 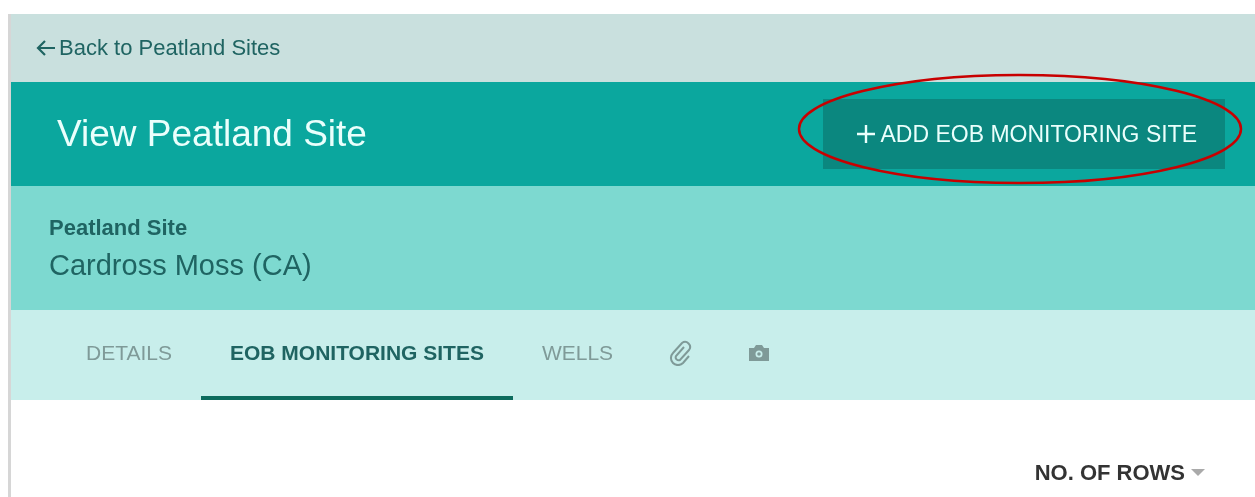 I want to click on back-link: Back to Peatland Sites, so click(x=158, y=48).